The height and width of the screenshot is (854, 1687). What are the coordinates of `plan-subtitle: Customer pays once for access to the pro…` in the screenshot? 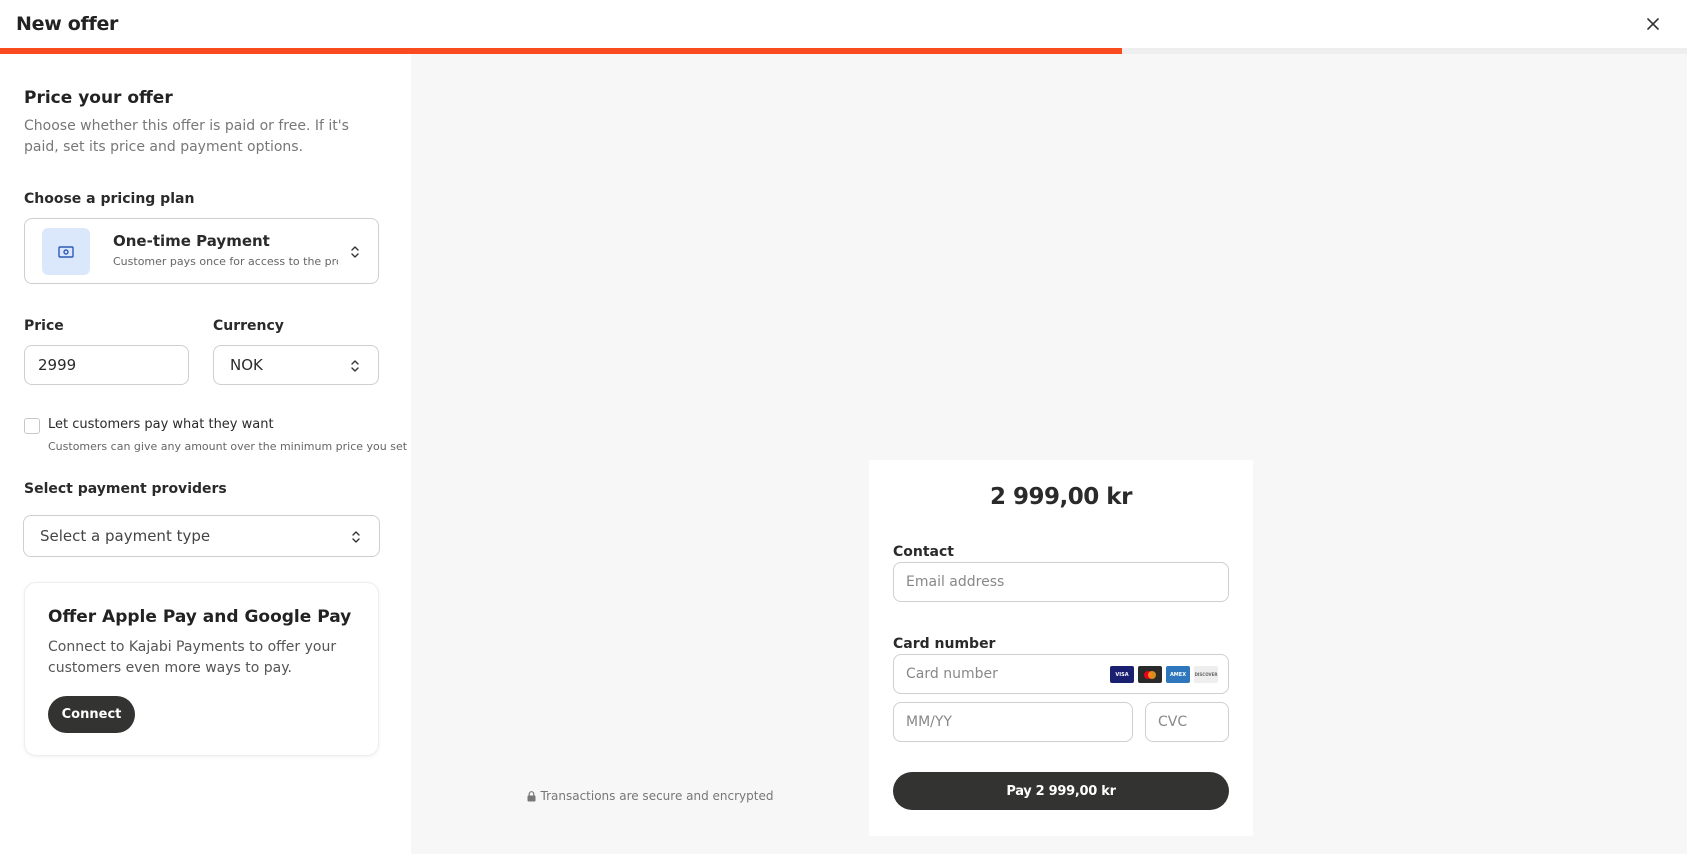 It's located at (225, 261).